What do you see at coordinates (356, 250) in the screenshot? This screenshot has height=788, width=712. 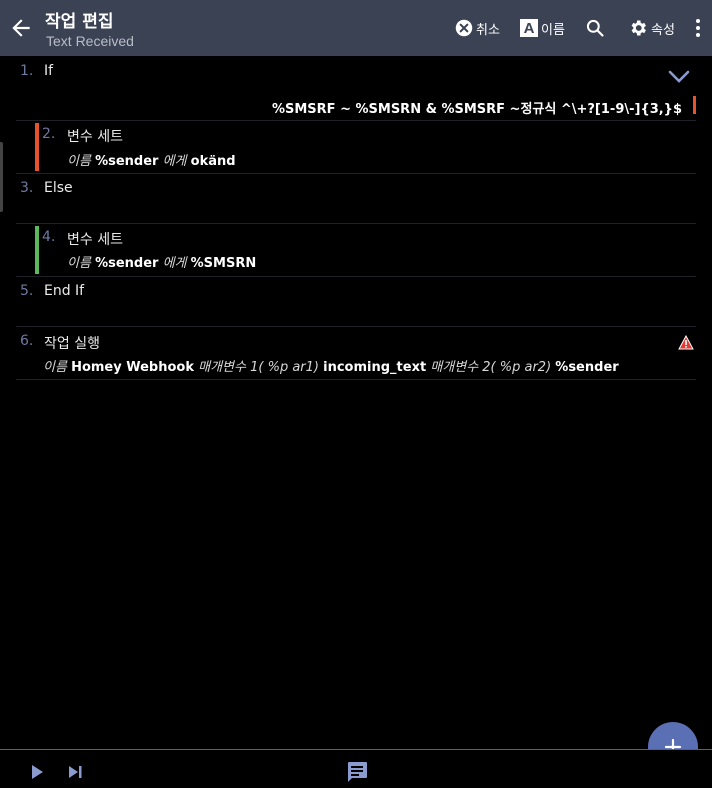 I see `action-row-variable-set: 4. 변수 세트 이름 %sender 에게 %SMSRN` at bounding box center [356, 250].